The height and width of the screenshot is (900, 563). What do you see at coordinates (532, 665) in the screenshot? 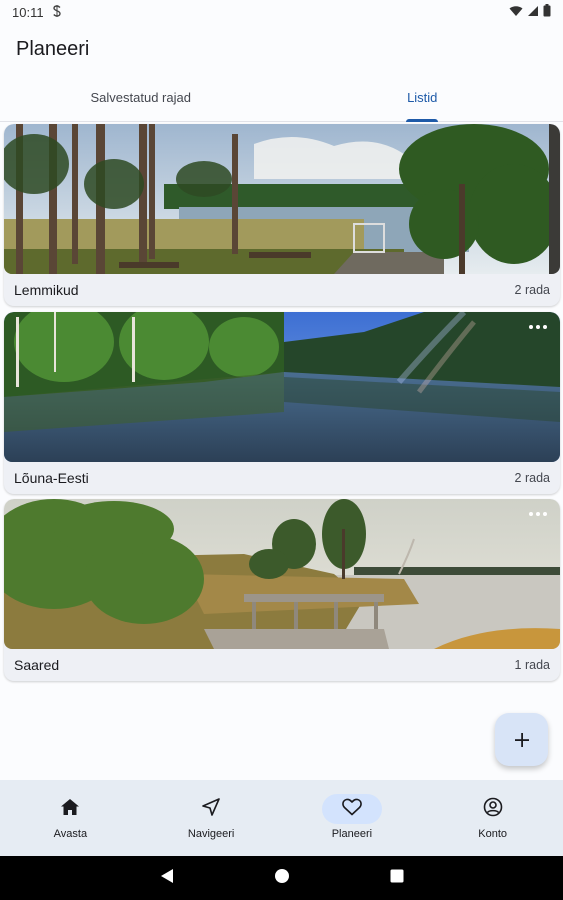
I see `trail-count: 1 rada` at bounding box center [532, 665].